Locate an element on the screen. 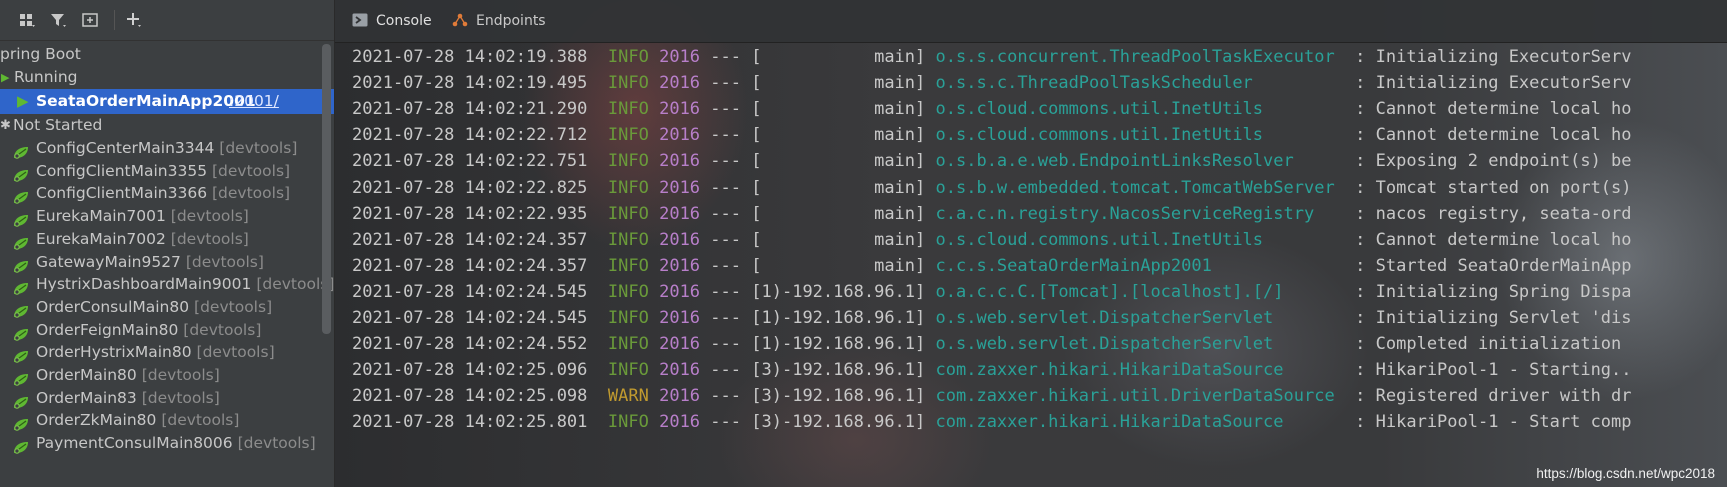 Image resolution: width=1727 pixels, height=487 pixels. tree-node-app-text: OrderMain83 [devtools] is located at coordinates (128, 398).